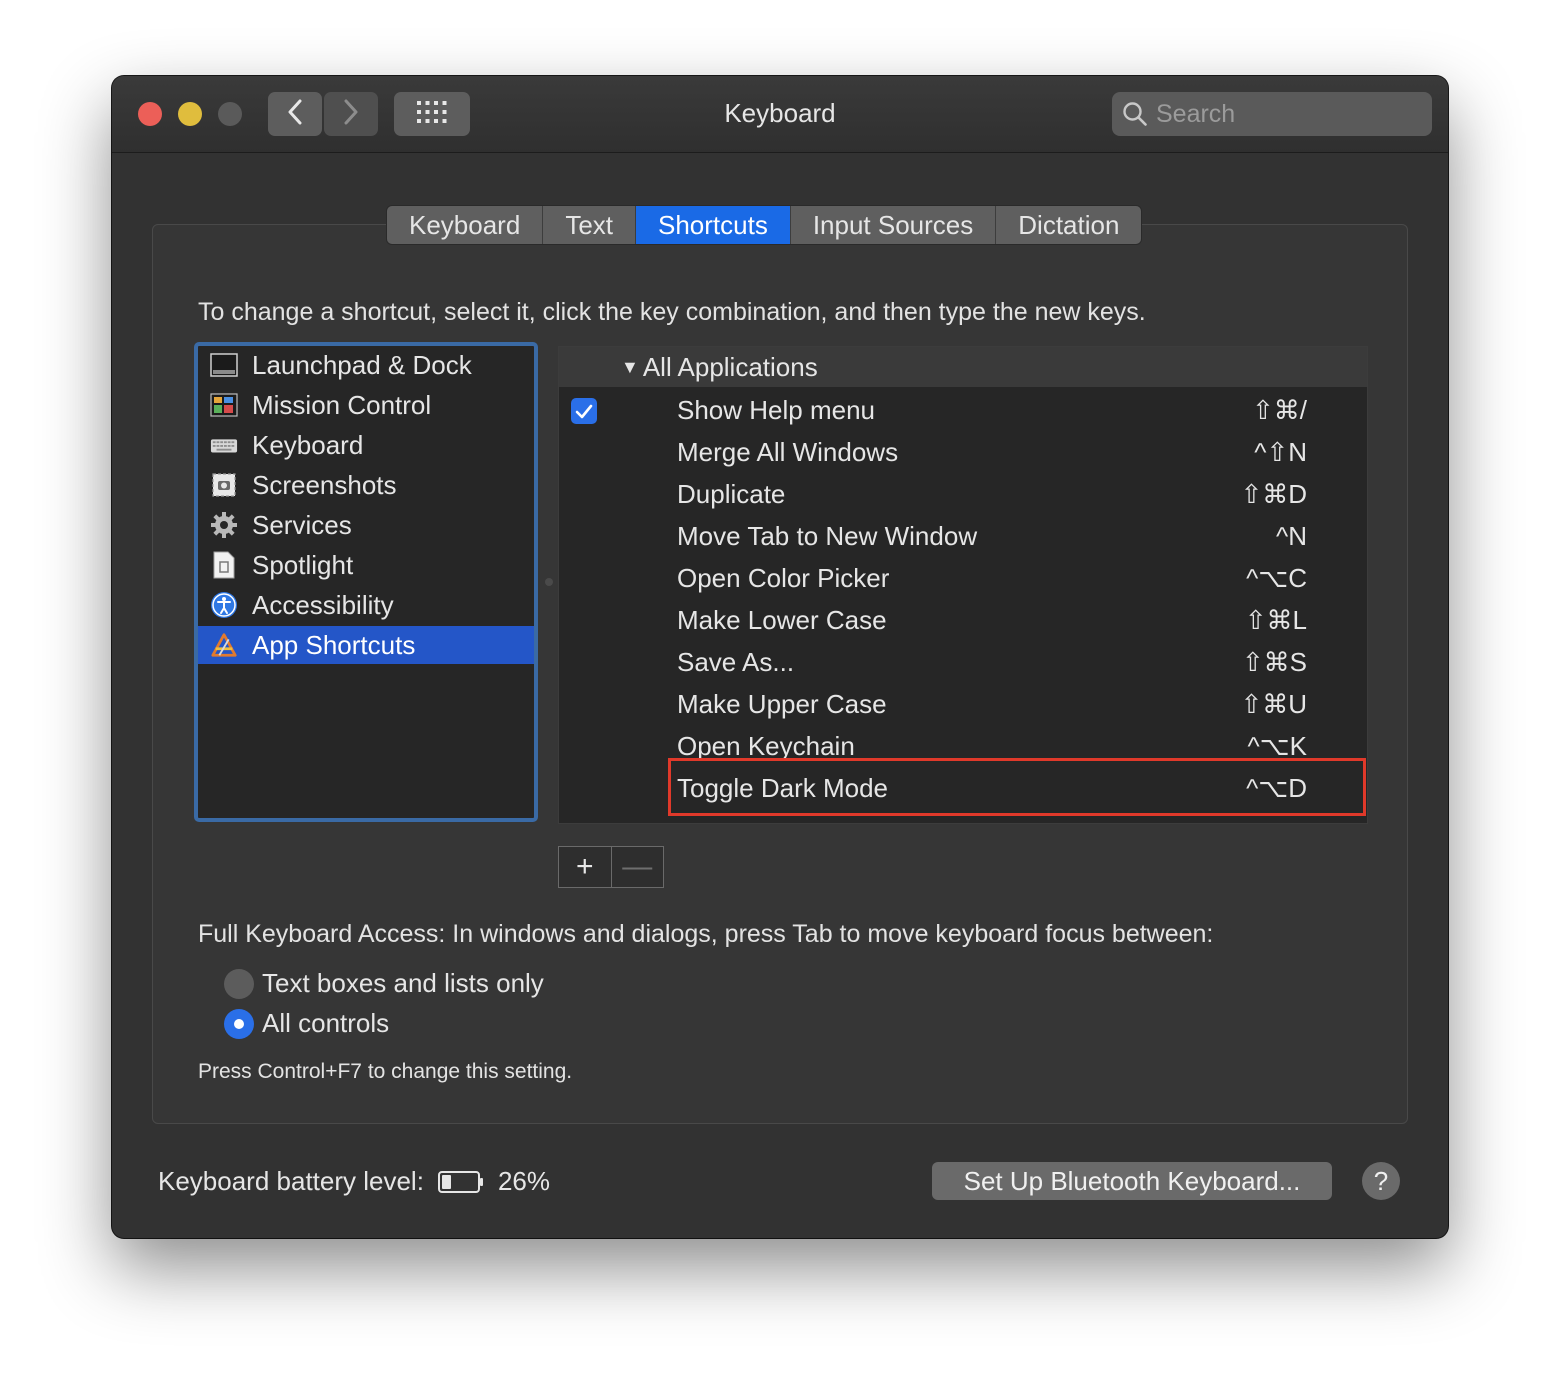 Image resolution: width=1560 pixels, height=1386 pixels. Describe the element at coordinates (1272, 114) in the screenshot. I see `search-field: Search` at that location.